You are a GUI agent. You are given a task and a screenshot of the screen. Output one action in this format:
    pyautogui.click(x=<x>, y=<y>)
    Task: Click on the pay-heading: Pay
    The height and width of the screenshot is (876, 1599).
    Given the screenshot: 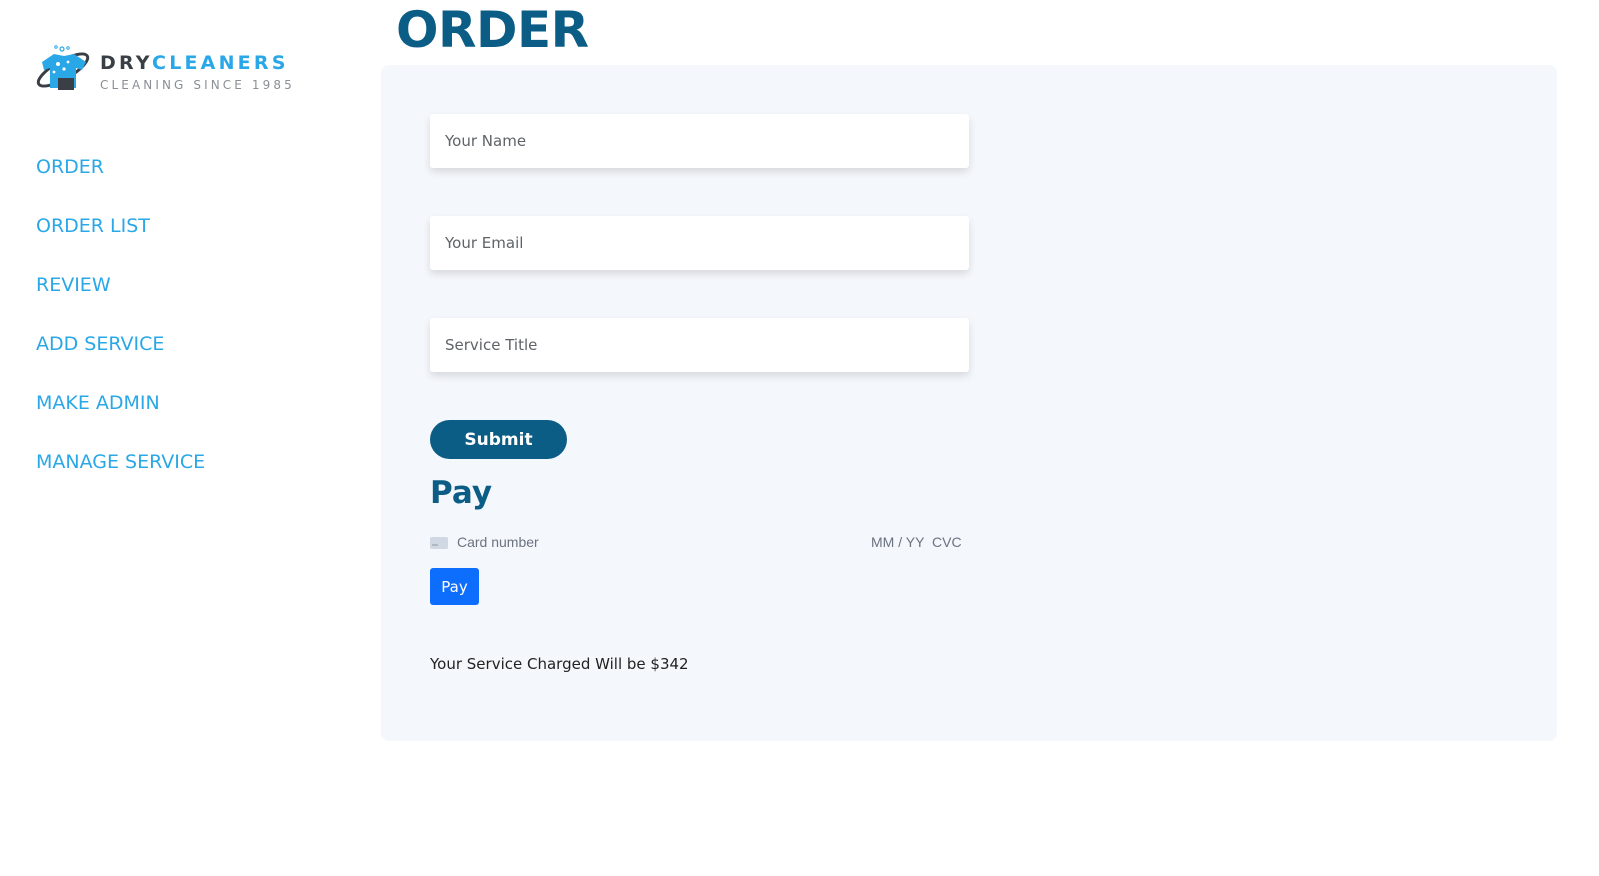 What is the action you would take?
    pyautogui.click(x=461, y=493)
    